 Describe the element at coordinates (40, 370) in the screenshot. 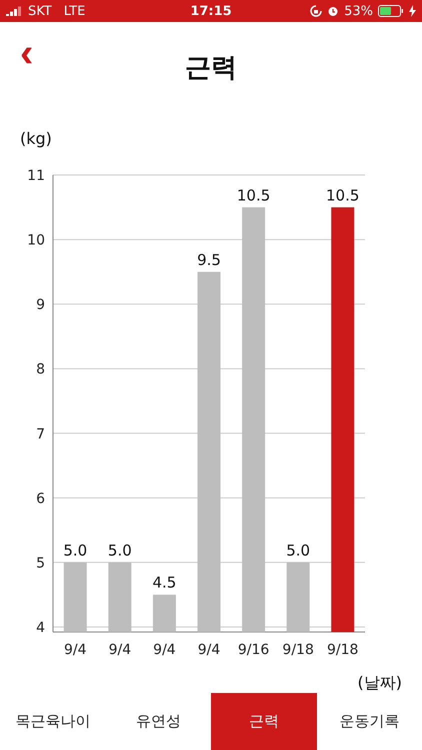

I see `y-tick-label: 8` at that location.